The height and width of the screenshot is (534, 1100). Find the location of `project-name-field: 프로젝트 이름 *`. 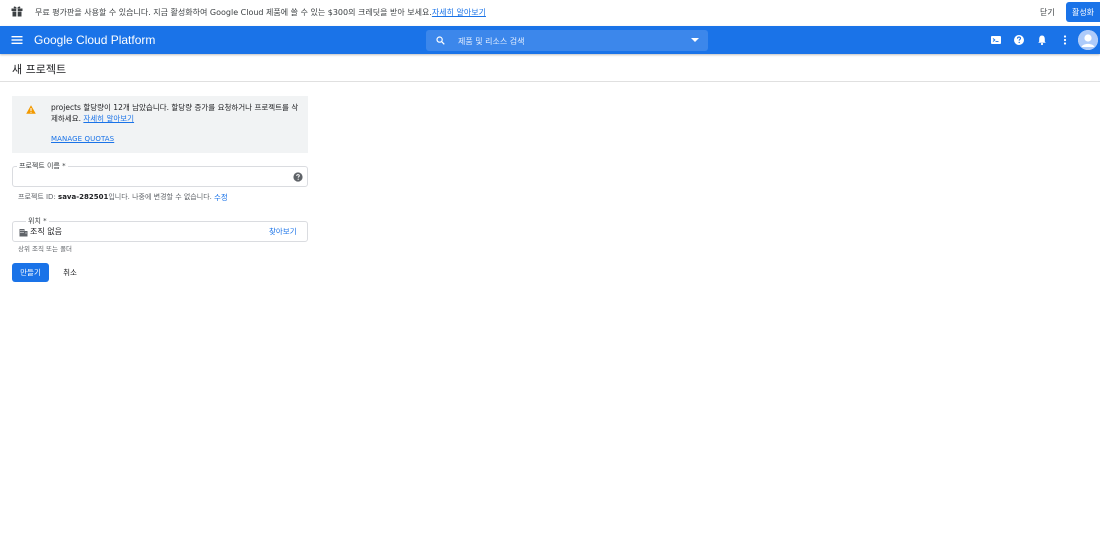

project-name-field: 프로젝트 이름 * is located at coordinates (160, 174).